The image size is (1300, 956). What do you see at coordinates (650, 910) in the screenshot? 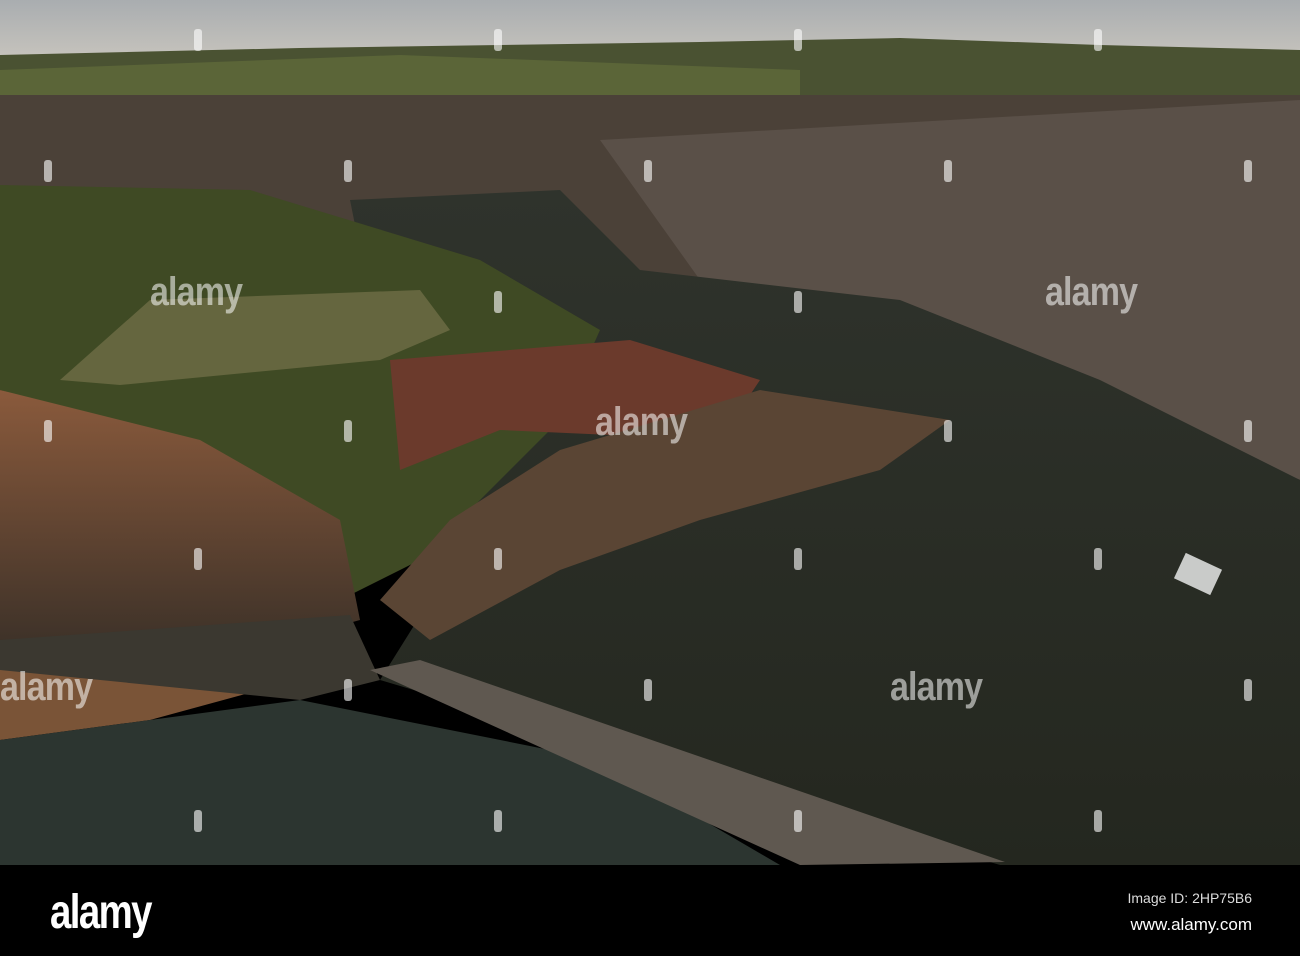
I see `footer-bar: alamy Image ID: 2HP75B6 www.alamy.com` at bounding box center [650, 910].